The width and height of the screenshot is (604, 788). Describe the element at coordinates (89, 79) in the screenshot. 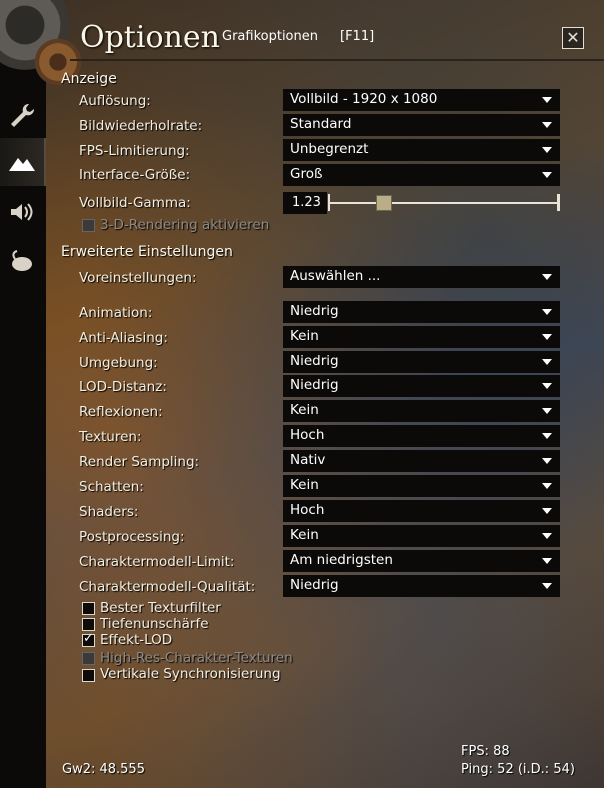

I see `section-display: Anzeige` at that location.